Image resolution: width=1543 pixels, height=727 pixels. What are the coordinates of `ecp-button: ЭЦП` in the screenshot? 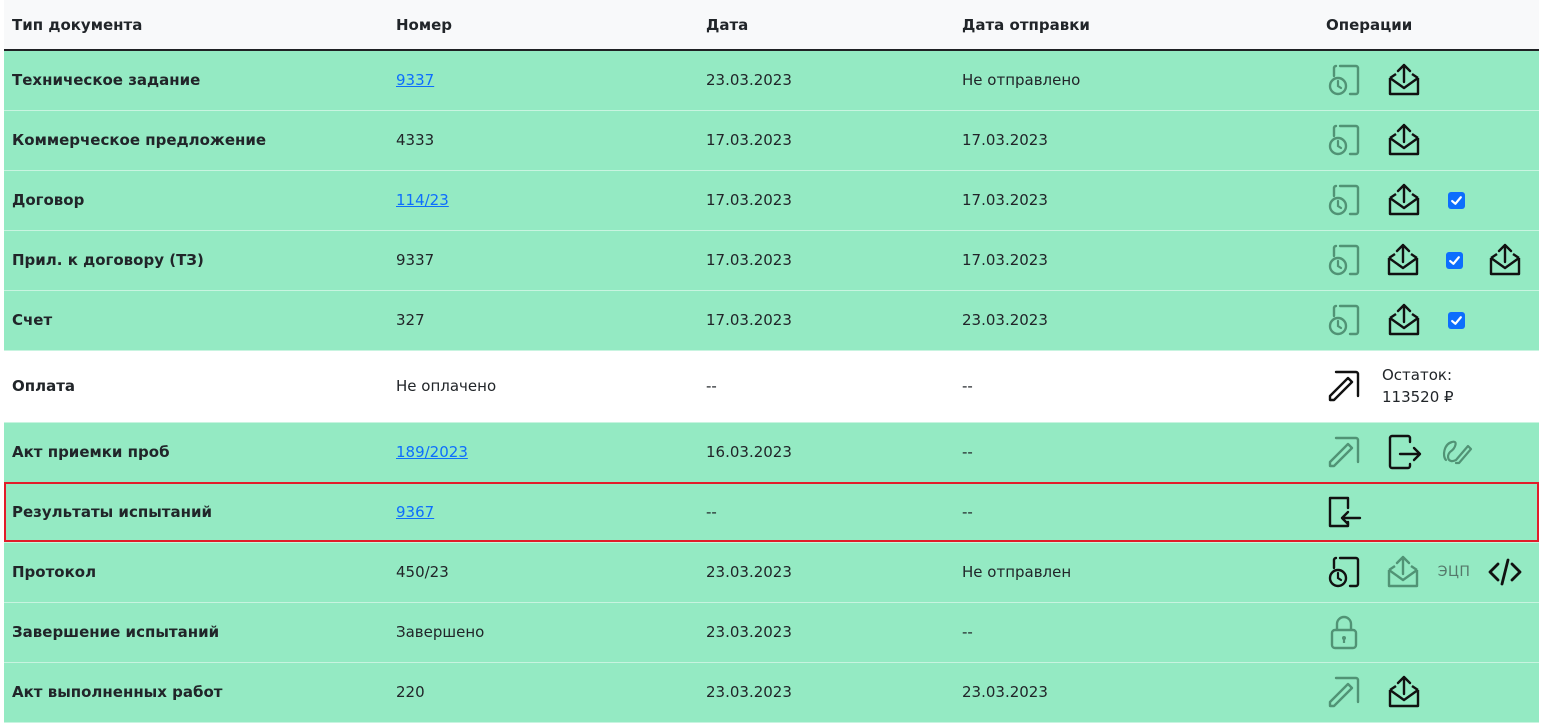 It's located at (1454, 572).